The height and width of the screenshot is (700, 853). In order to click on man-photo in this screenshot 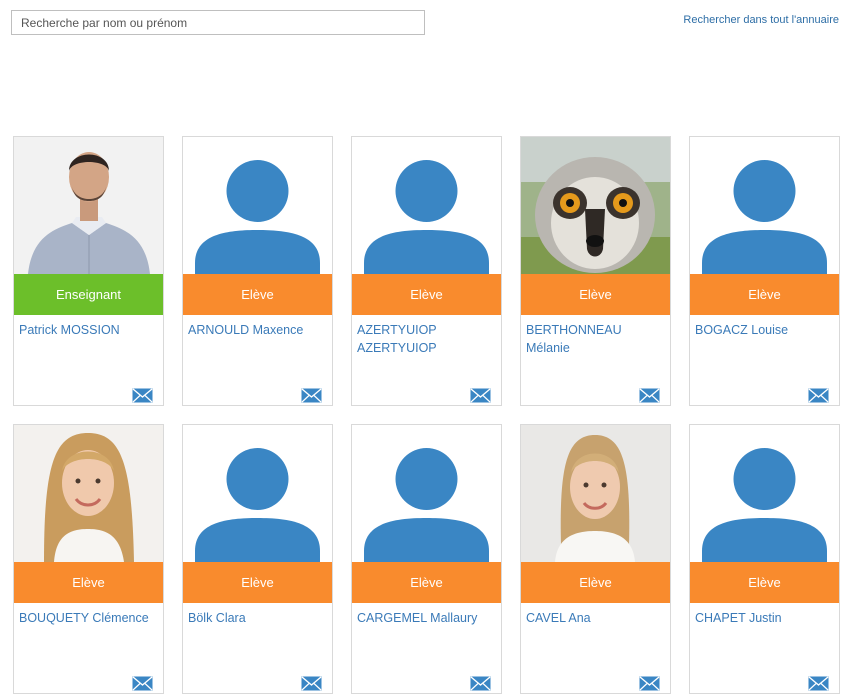, I will do `click(88, 205)`.